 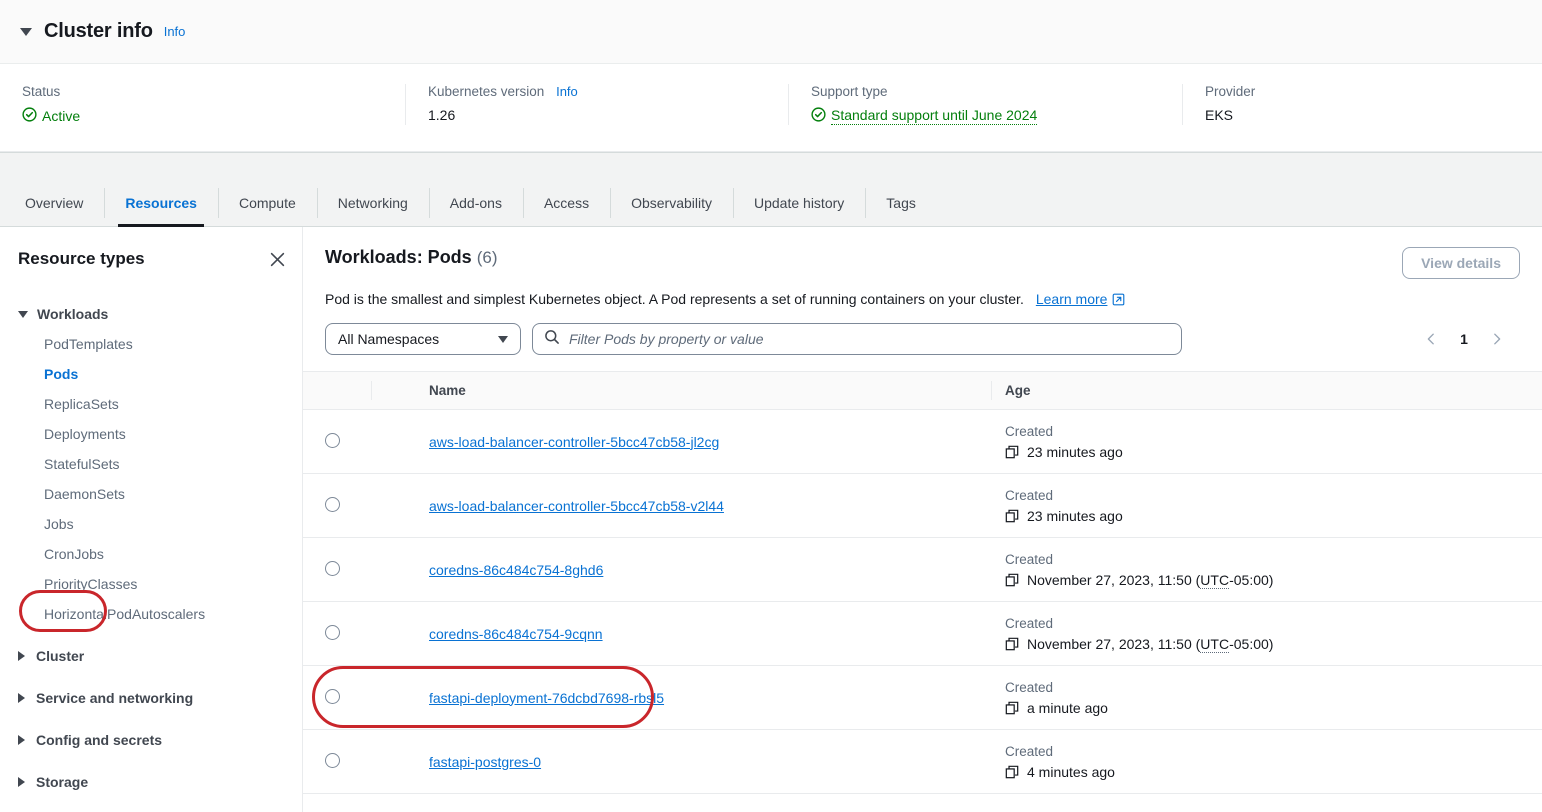 What do you see at coordinates (151, 494) in the screenshot?
I see `sidebar-item-daemonsets: DaemonSets` at bounding box center [151, 494].